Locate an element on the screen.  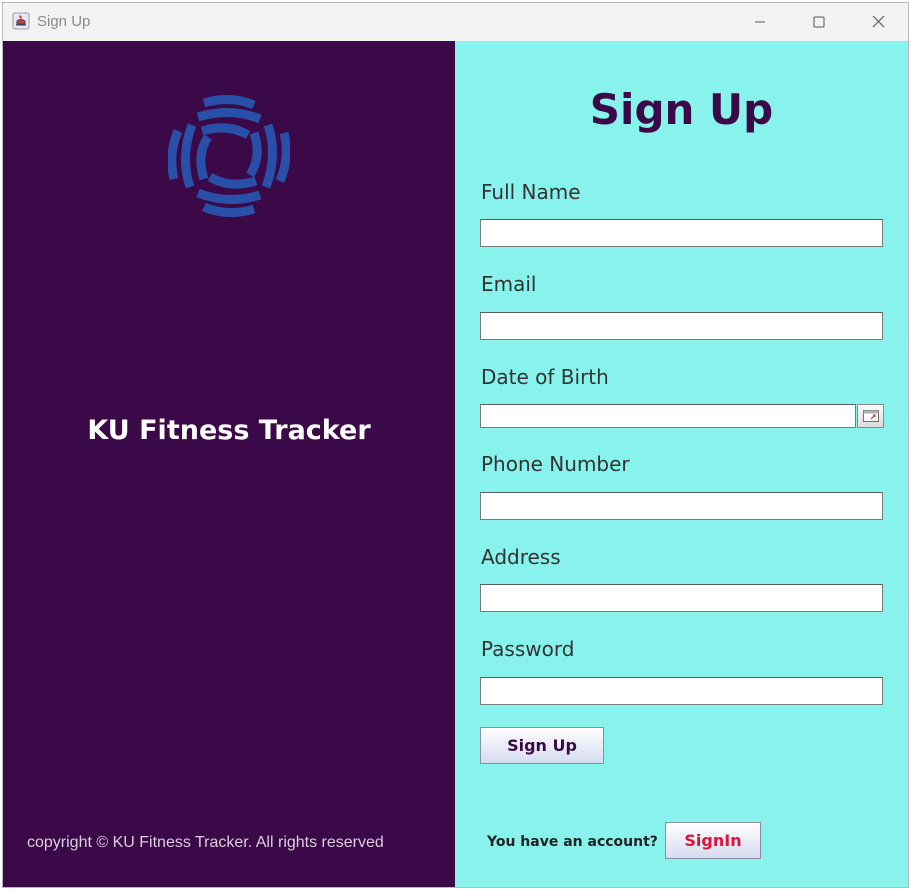
full-name-label: Full Name is located at coordinates (531, 192).